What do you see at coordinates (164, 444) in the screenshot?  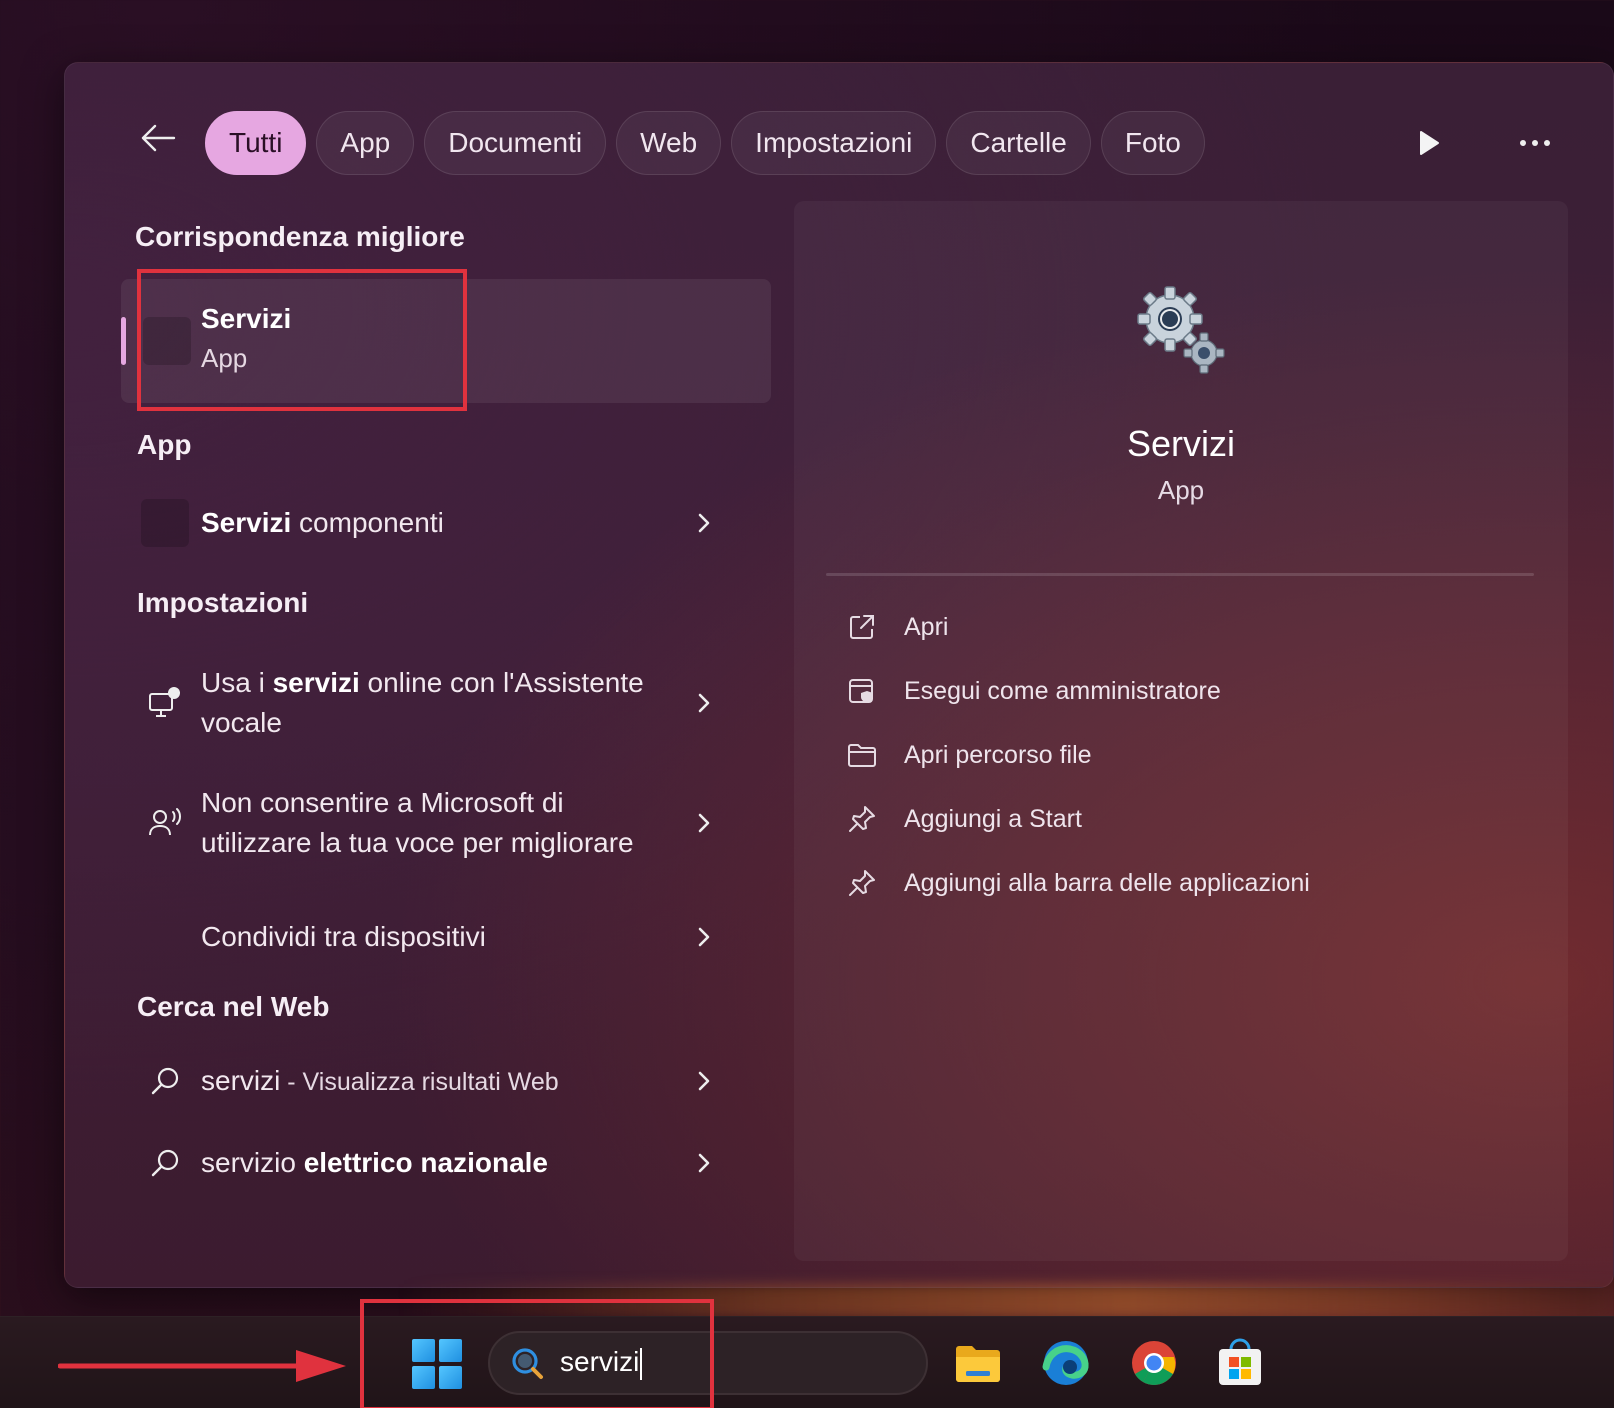 I see `apps-heading: App` at bounding box center [164, 444].